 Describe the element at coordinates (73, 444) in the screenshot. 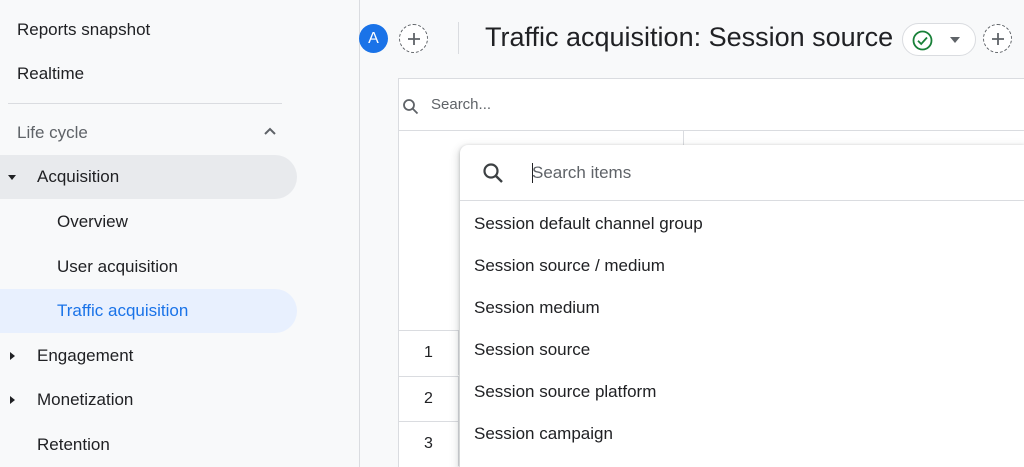

I see `nav-retention-label: Retention` at that location.